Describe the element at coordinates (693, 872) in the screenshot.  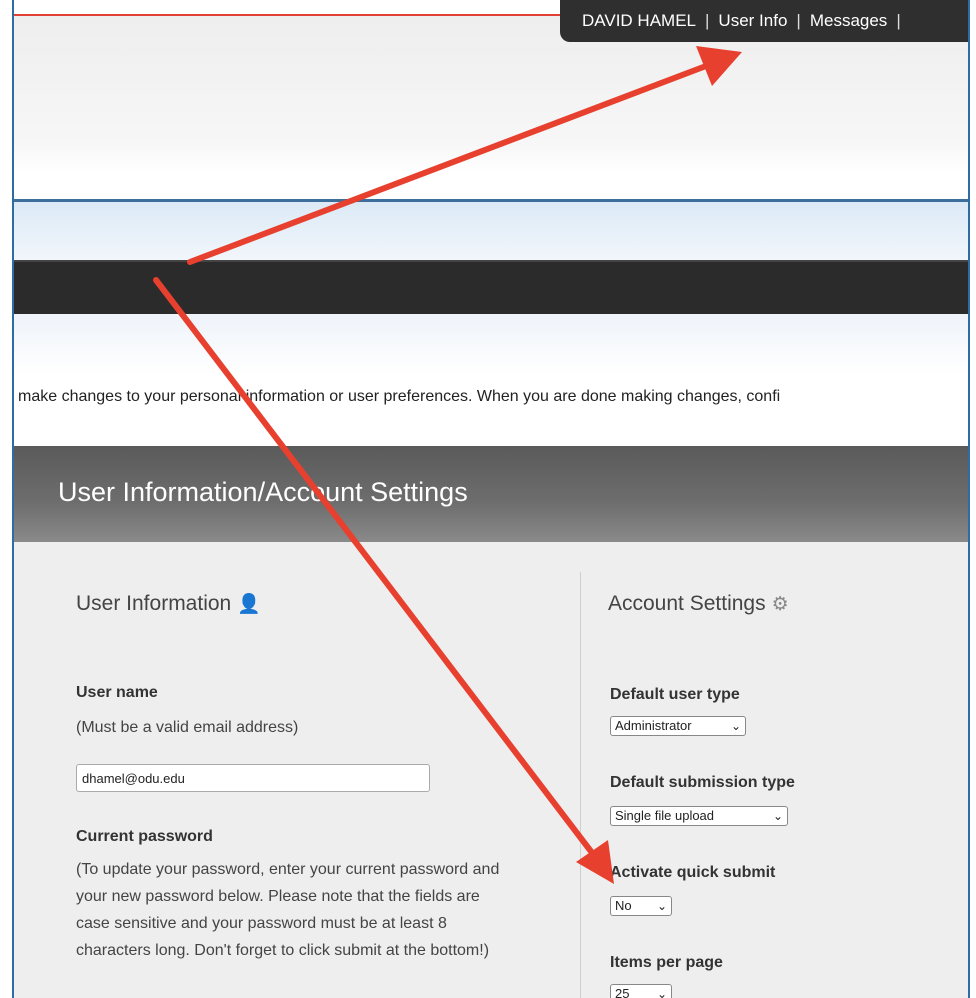
I see `activate-quick-submit-label: Activate quick submit` at that location.